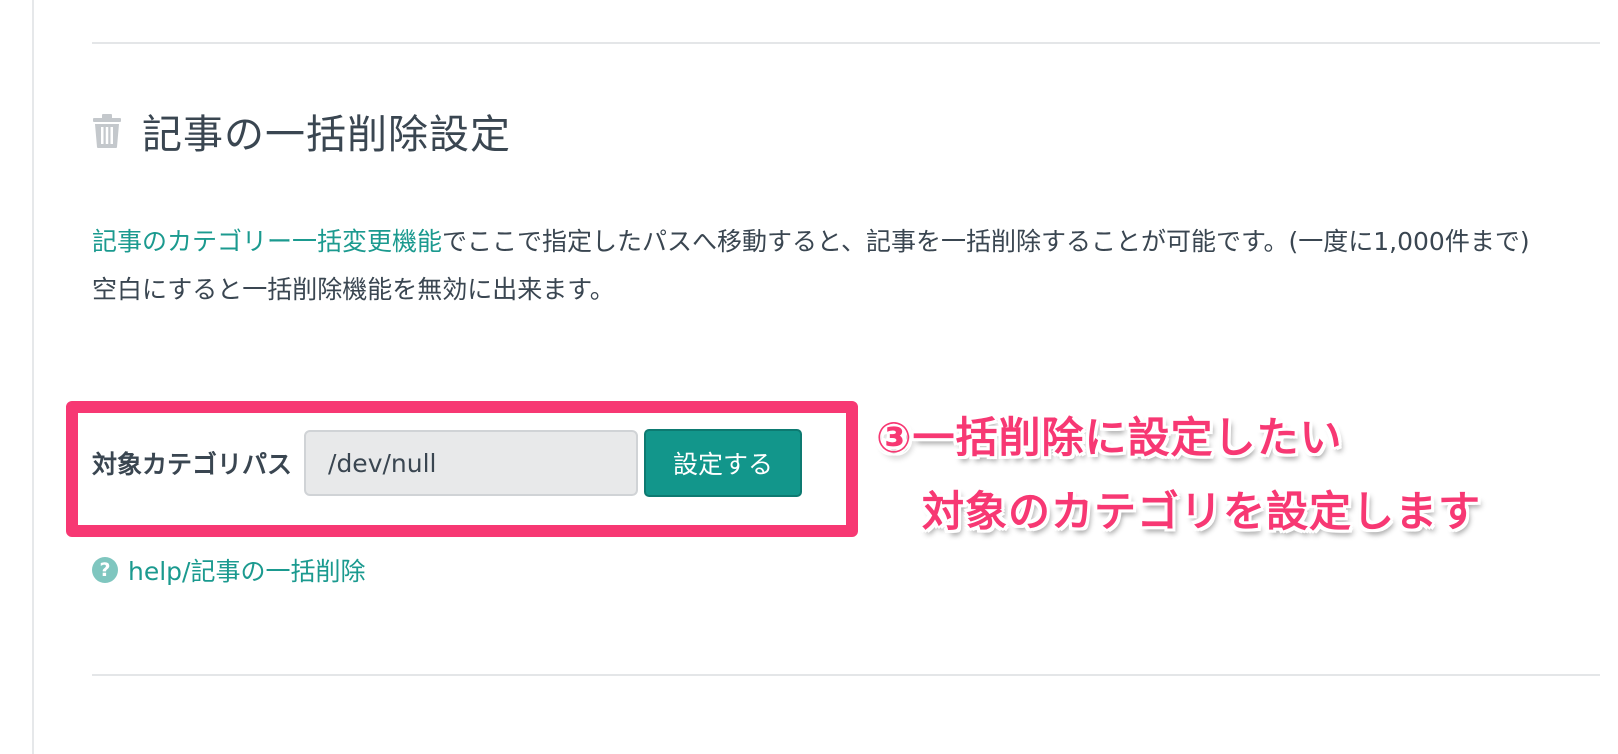  Describe the element at coordinates (33, 377) in the screenshot. I see `sidebar-border` at that location.